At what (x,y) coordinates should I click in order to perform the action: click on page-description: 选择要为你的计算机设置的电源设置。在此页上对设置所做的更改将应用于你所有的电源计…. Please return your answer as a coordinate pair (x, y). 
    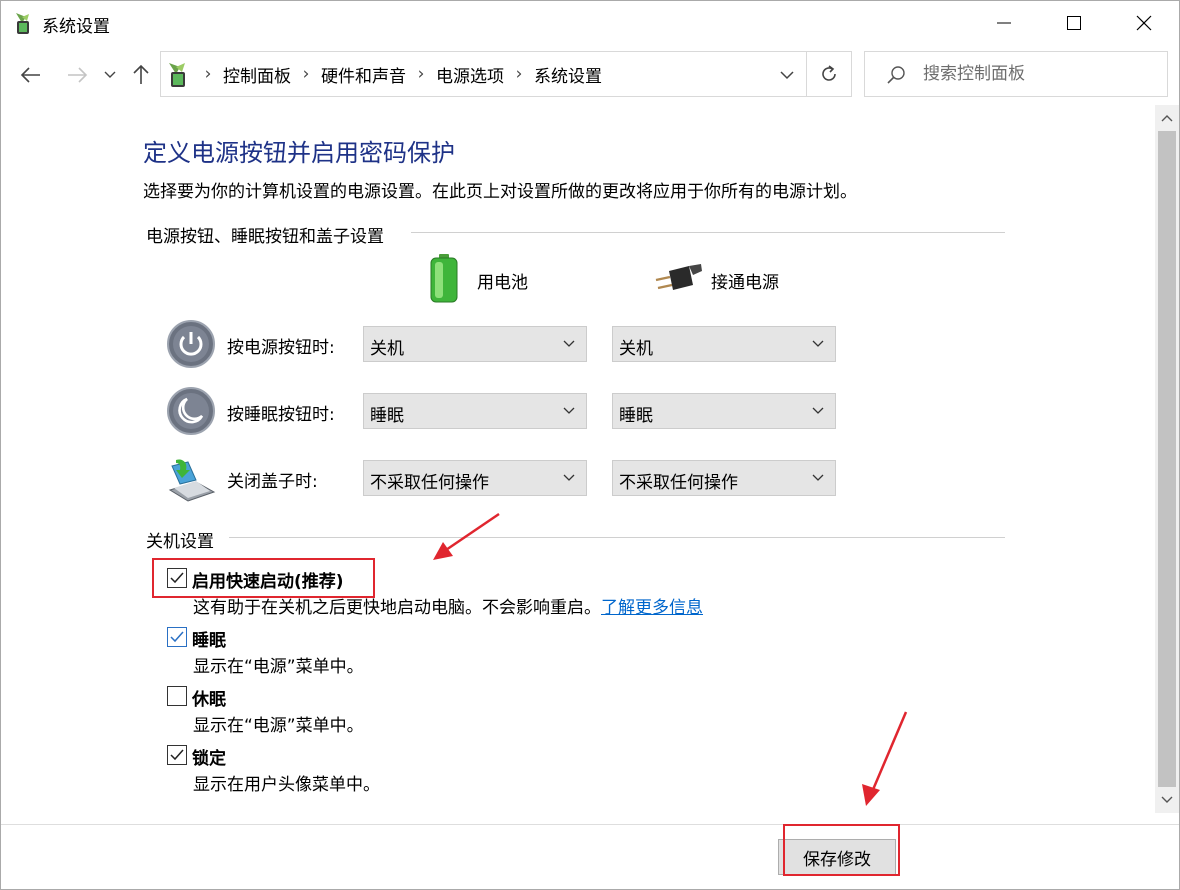
    Looking at the image, I should click on (500, 192).